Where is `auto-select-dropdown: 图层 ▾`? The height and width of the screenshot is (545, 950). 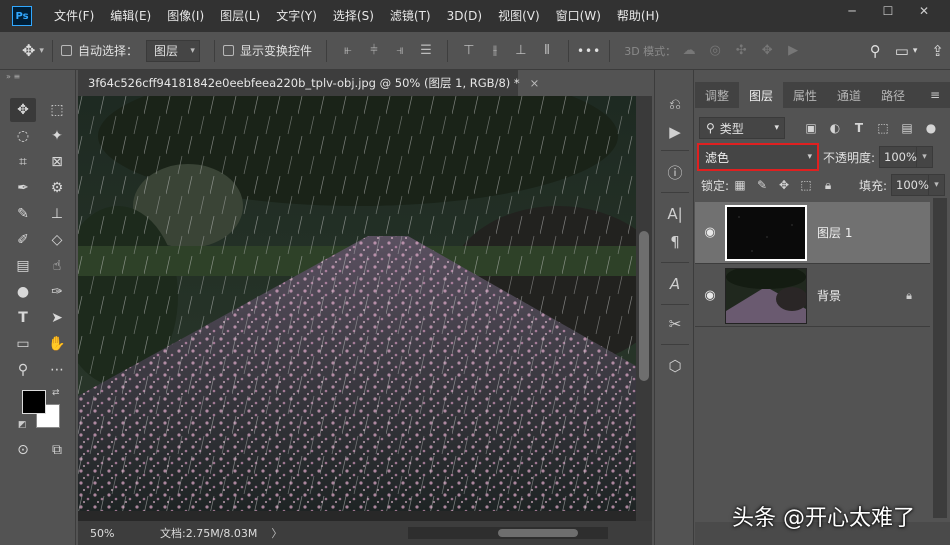 auto-select-dropdown: 图层 ▾ is located at coordinates (172, 50).